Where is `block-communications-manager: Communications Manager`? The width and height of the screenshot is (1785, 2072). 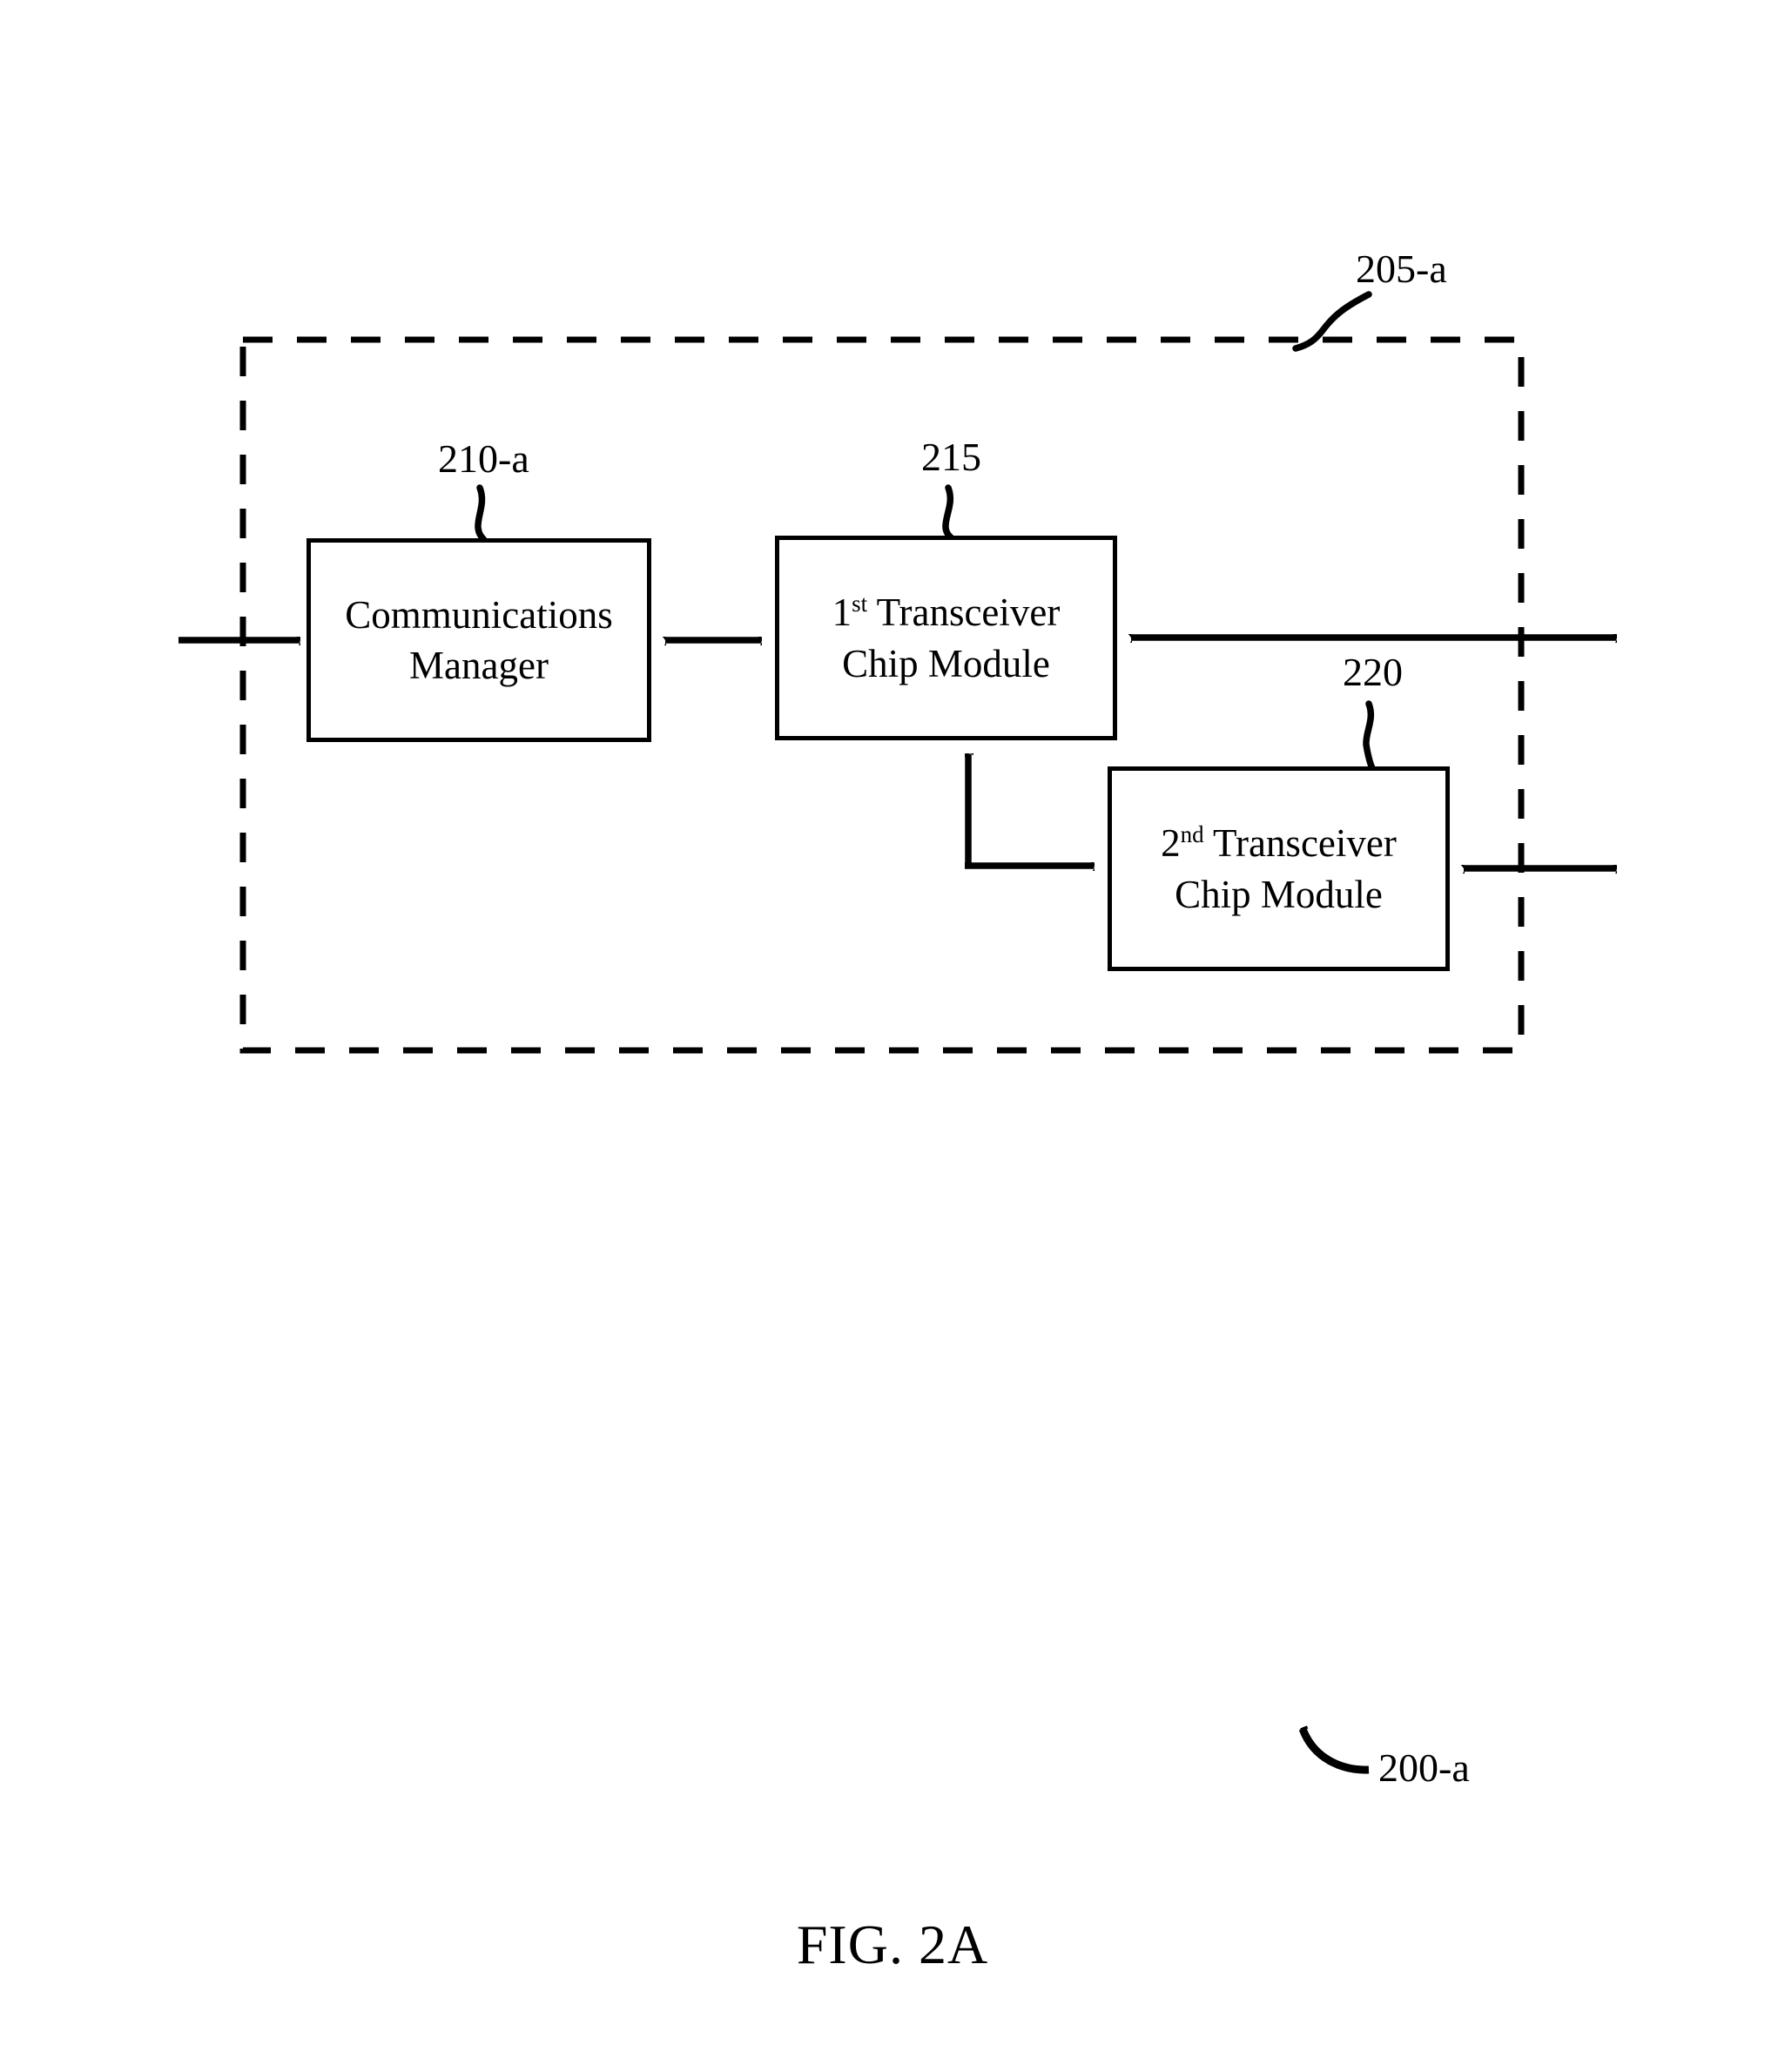
block-communications-manager: Communications Manager is located at coordinates (478, 640).